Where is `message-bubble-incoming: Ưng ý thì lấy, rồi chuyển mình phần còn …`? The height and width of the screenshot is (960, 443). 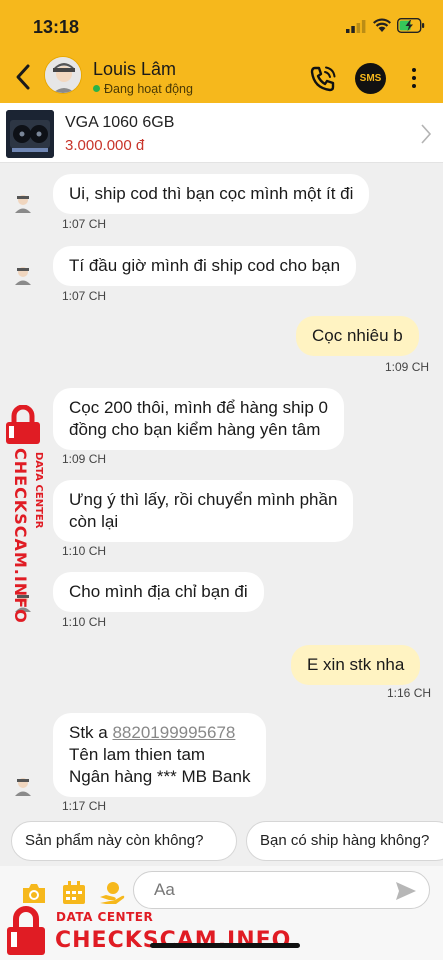 message-bubble-incoming: Ưng ý thì lấy, rồi chuyển mình phần còn … is located at coordinates (203, 511).